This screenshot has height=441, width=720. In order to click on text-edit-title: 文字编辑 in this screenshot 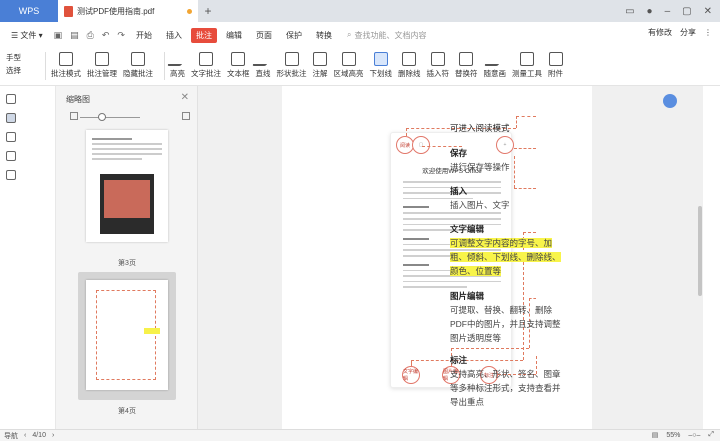, I will do `click(467, 229)`.